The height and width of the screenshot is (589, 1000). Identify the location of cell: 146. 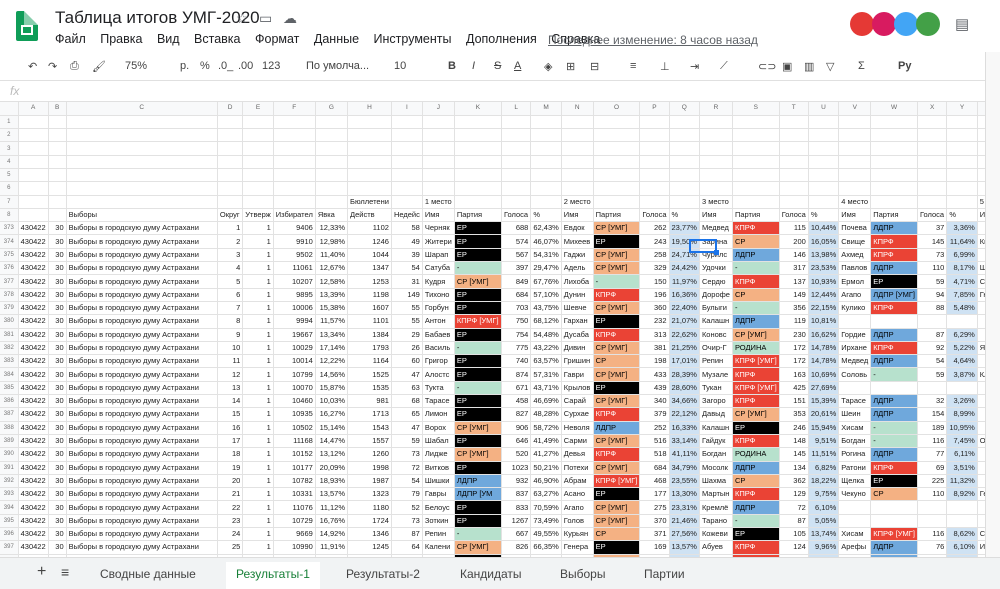
(794, 255).